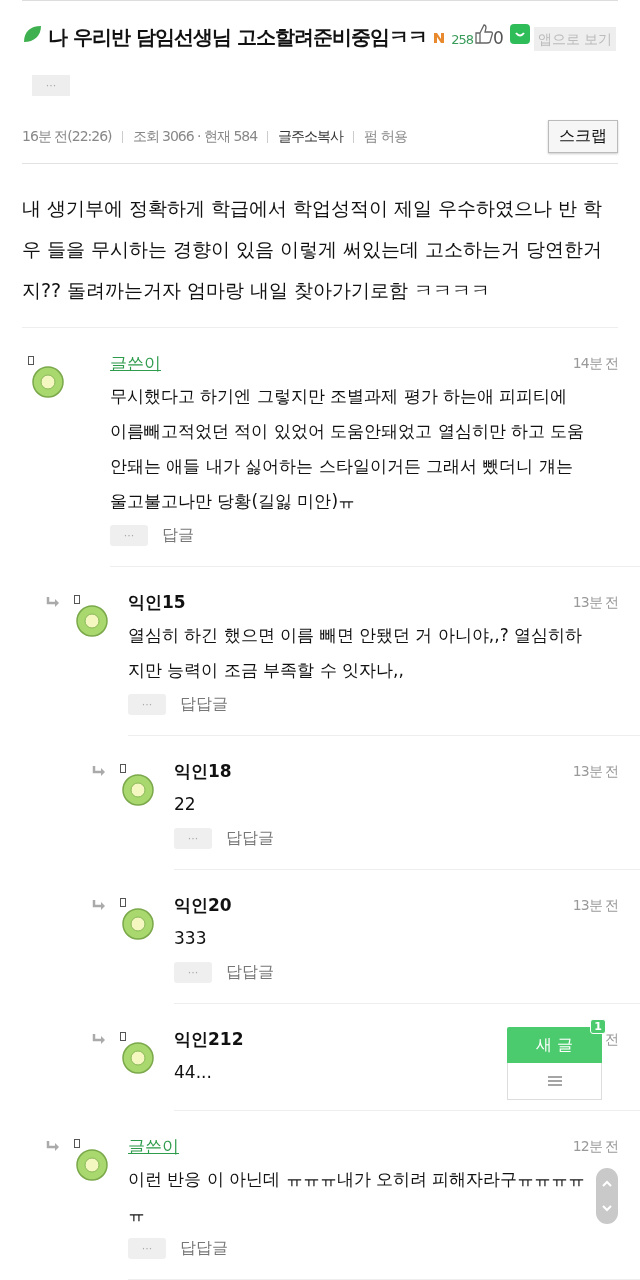  Describe the element at coordinates (190, 938) in the screenshot. I see `comment-text: 333` at that location.